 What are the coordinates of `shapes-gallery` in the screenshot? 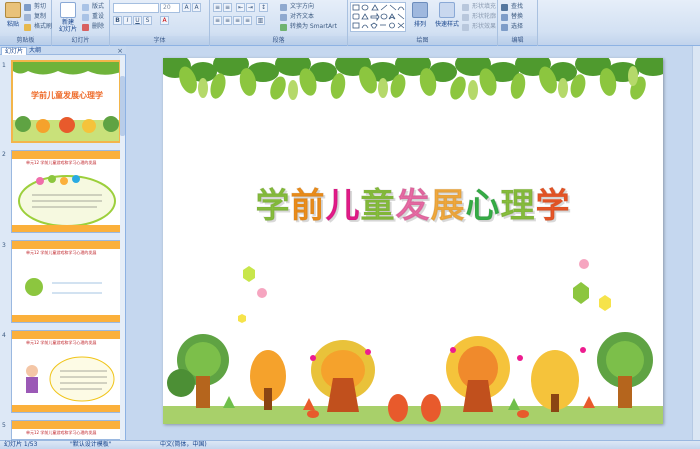 It's located at (378, 17).